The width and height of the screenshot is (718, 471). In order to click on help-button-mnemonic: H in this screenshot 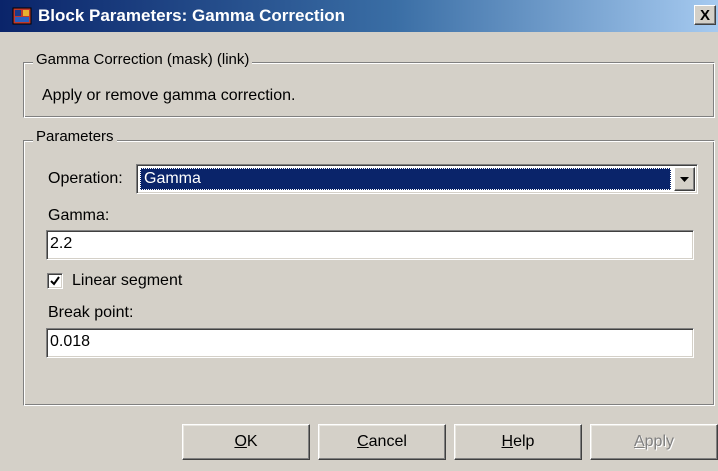, I will do `click(507, 441)`.